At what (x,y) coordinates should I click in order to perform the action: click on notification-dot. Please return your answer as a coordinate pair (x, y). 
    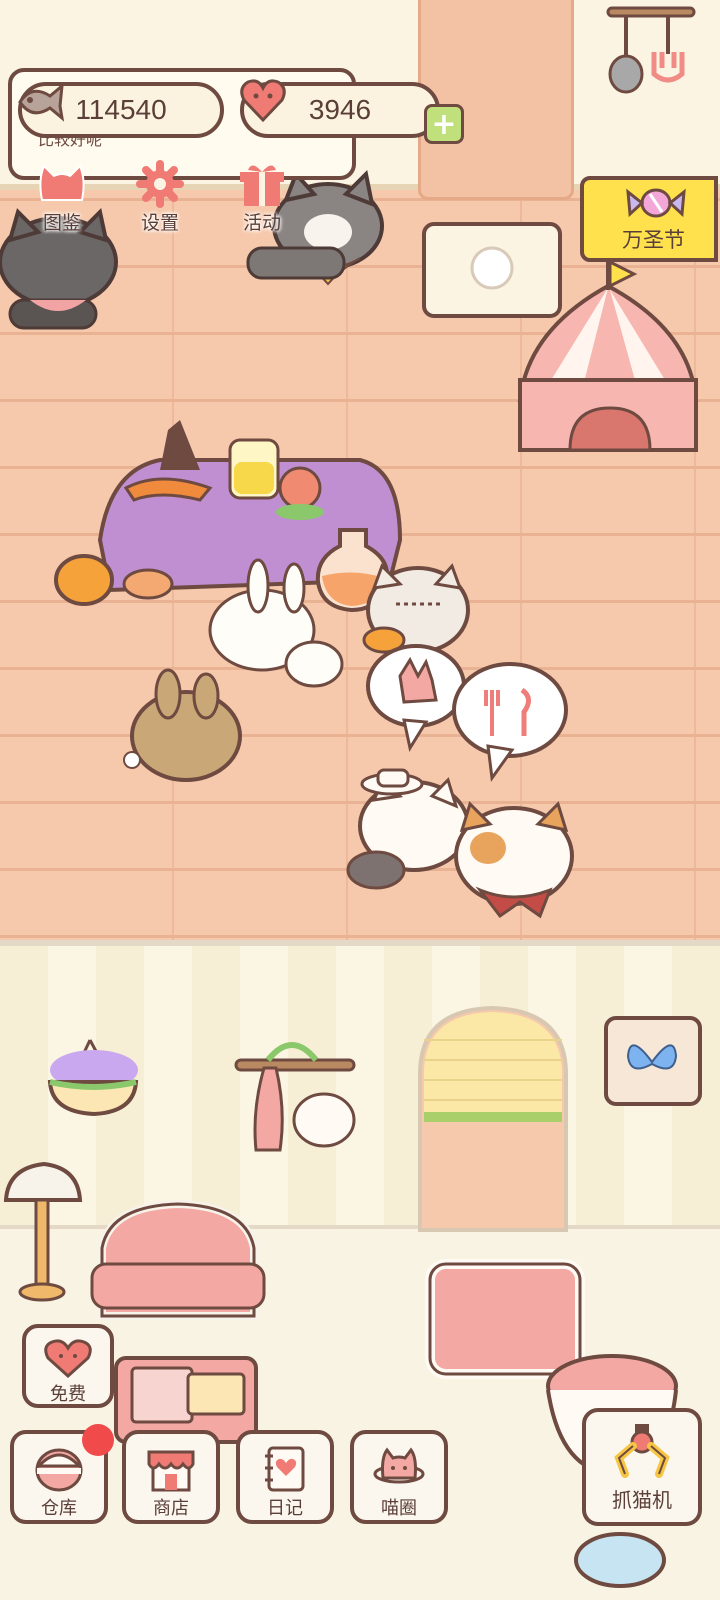
    Looking at the image, I should click on (98, 1440).